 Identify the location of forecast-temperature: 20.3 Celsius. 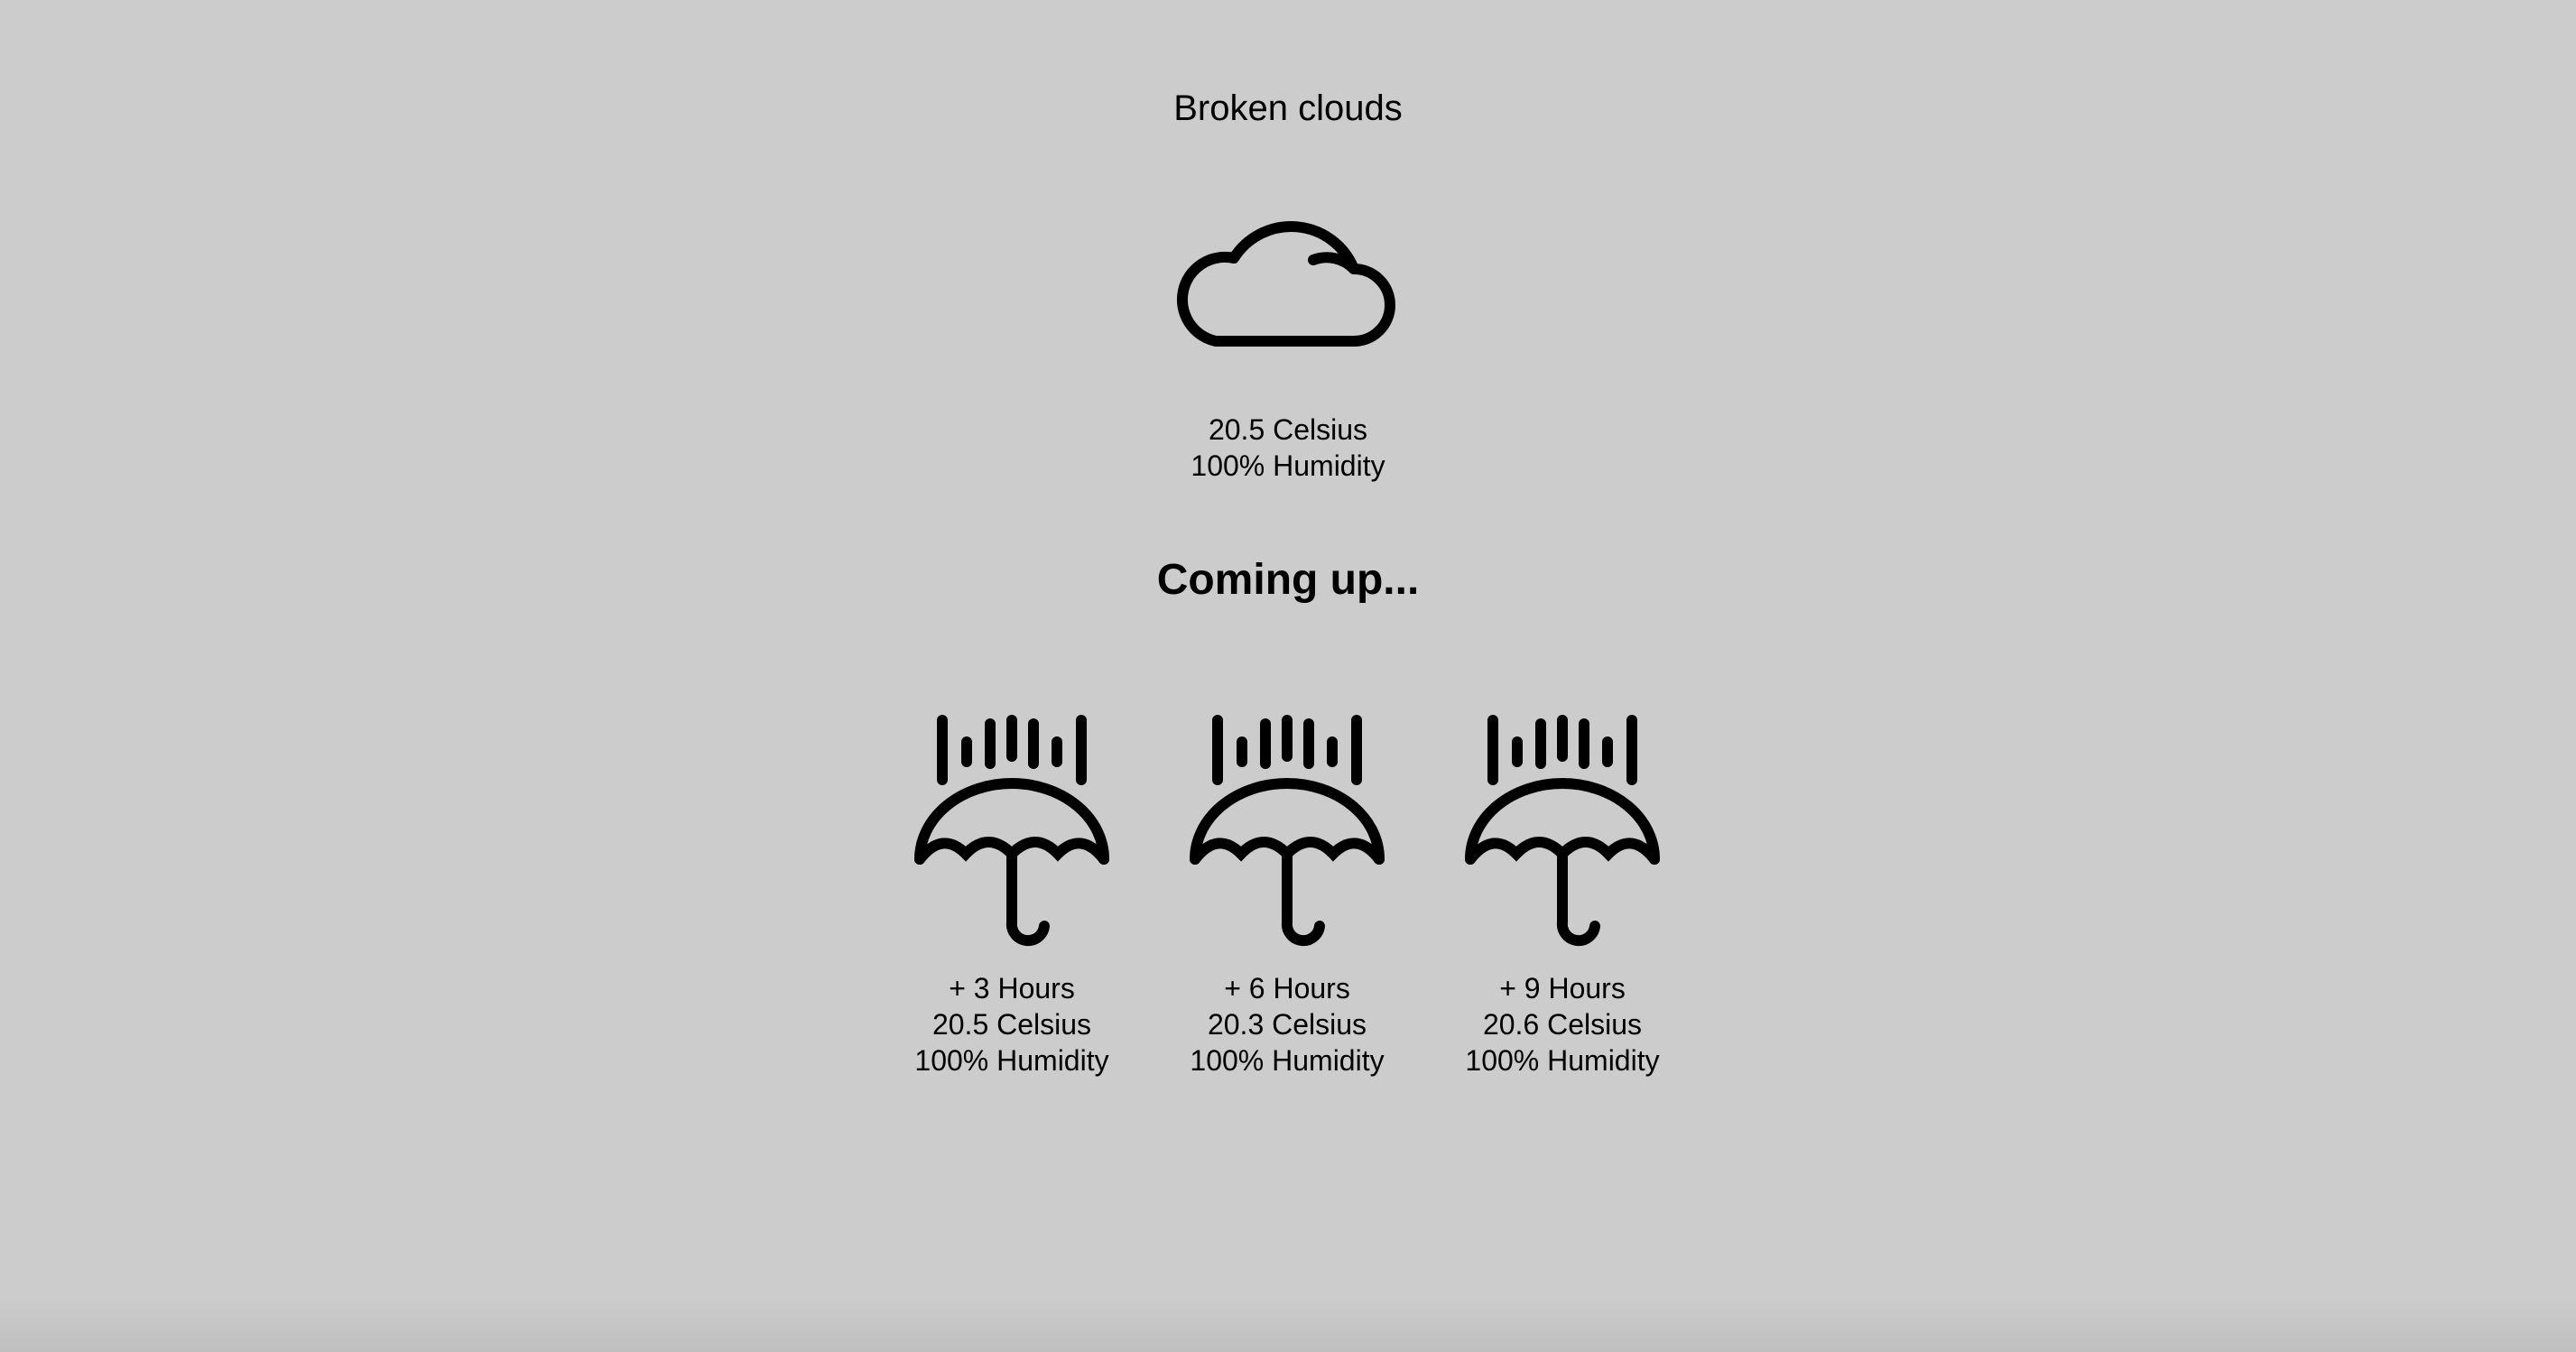
(1287, 1024).